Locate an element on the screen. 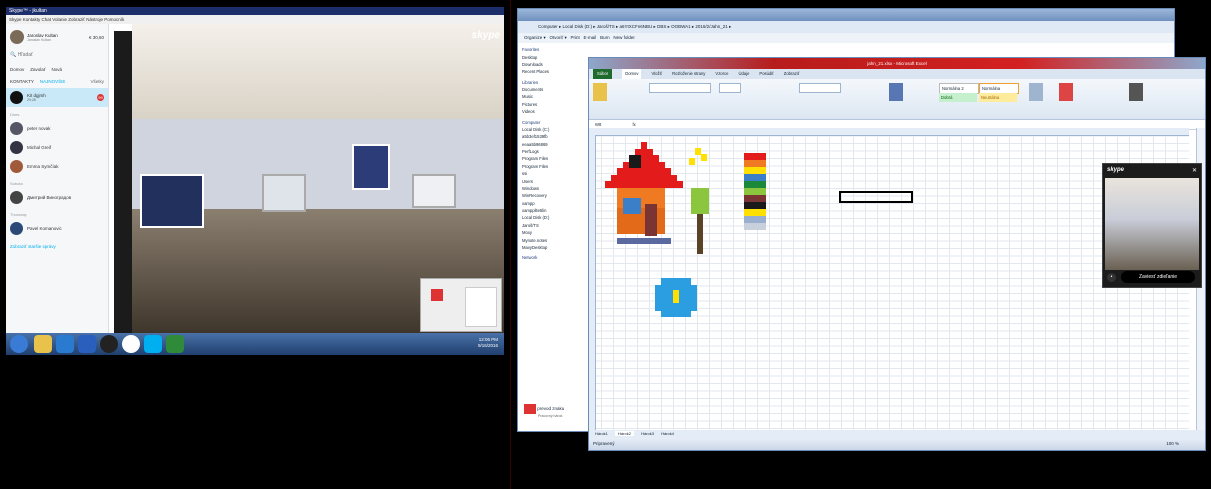  conditional-format-icon is located at coordinates (896, 92).